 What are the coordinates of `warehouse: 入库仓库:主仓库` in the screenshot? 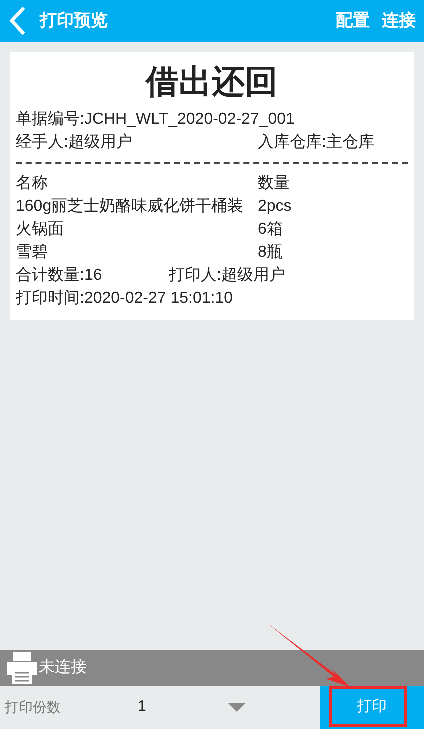 It's located at (316, 142).